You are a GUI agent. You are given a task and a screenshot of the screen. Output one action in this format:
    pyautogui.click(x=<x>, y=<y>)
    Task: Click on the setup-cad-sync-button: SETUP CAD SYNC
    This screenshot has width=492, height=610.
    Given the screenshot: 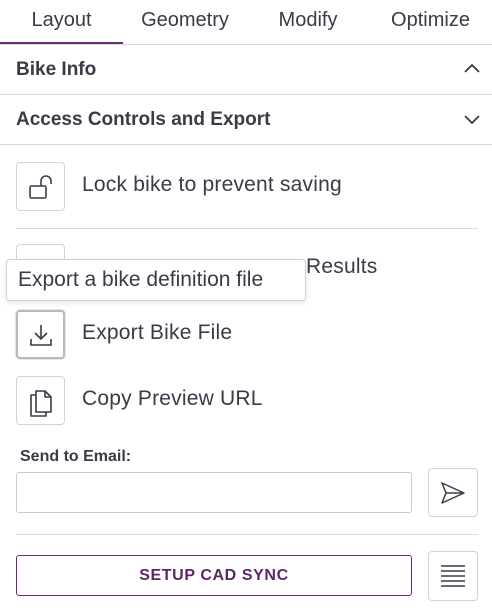 What is the action you would take?
    pyautogui.click(x=214, y=575)
    